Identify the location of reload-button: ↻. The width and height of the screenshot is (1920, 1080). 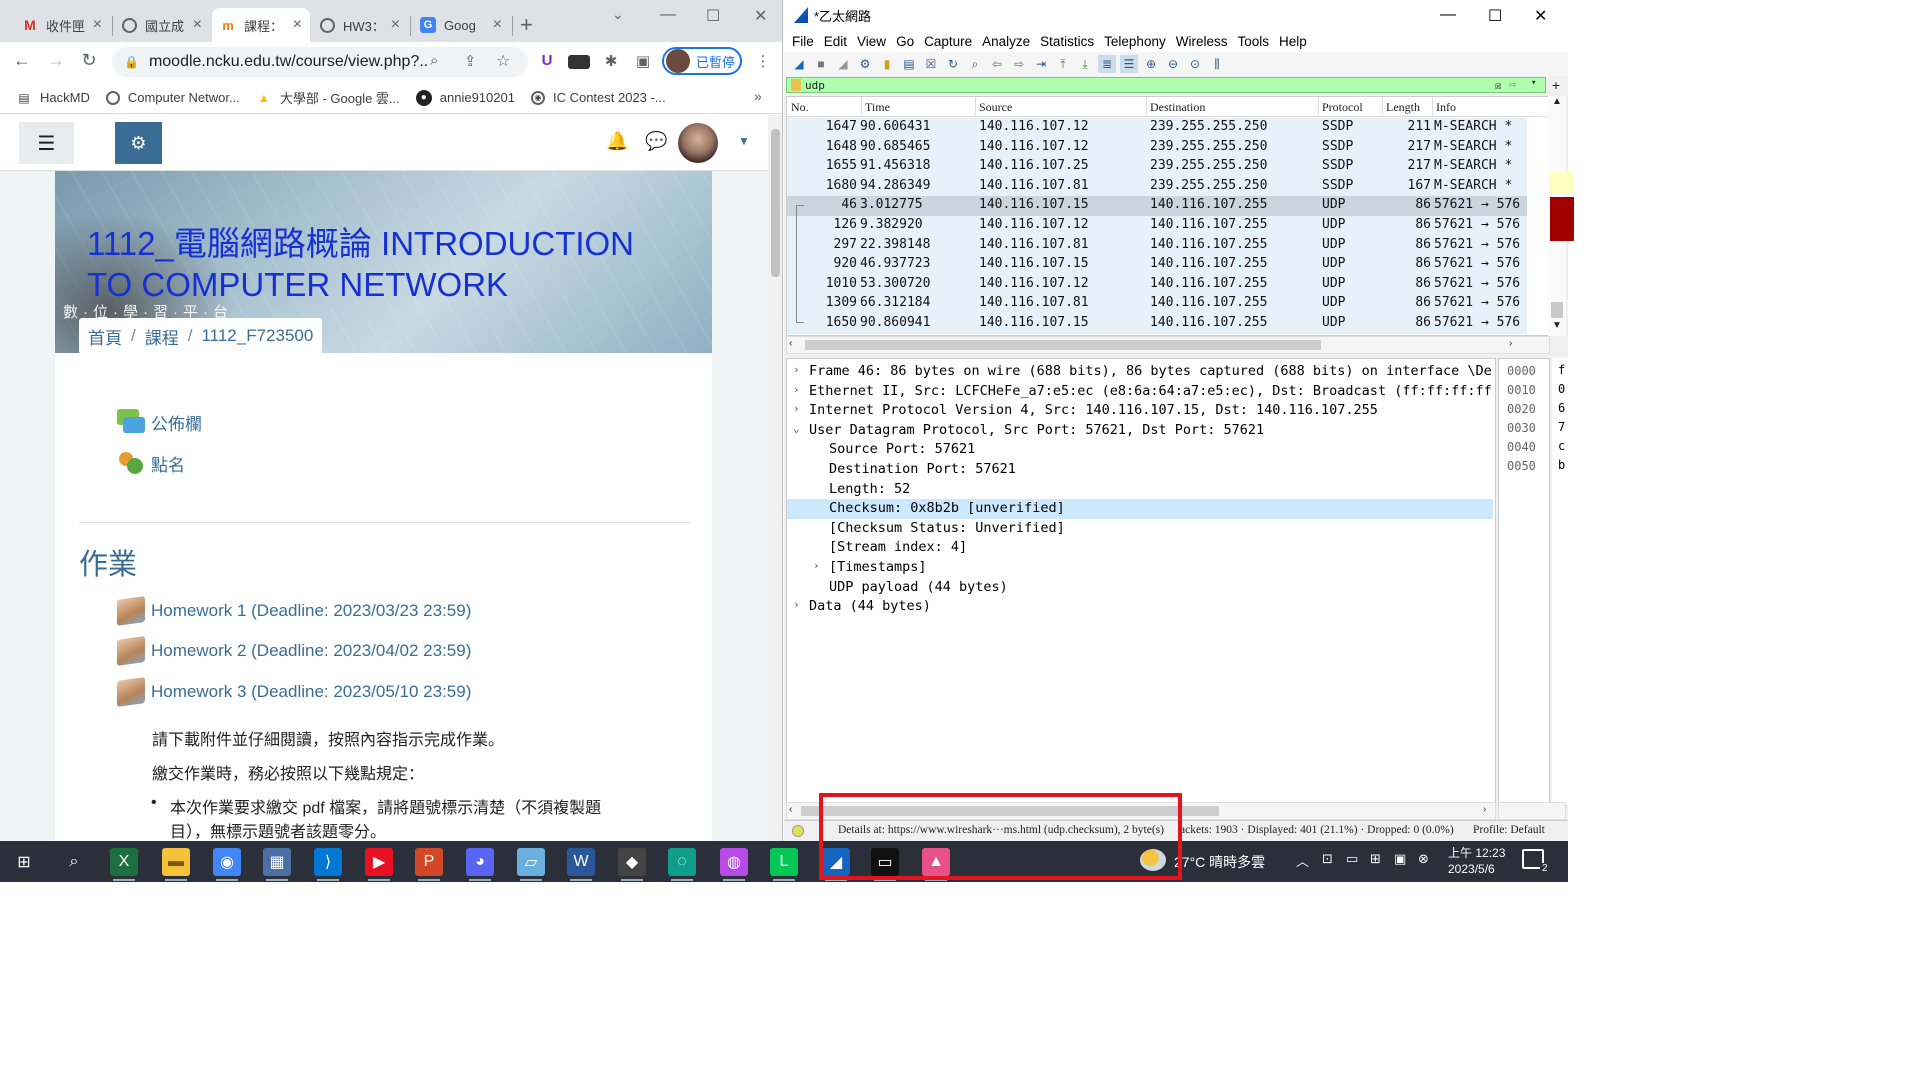
(89, 60).